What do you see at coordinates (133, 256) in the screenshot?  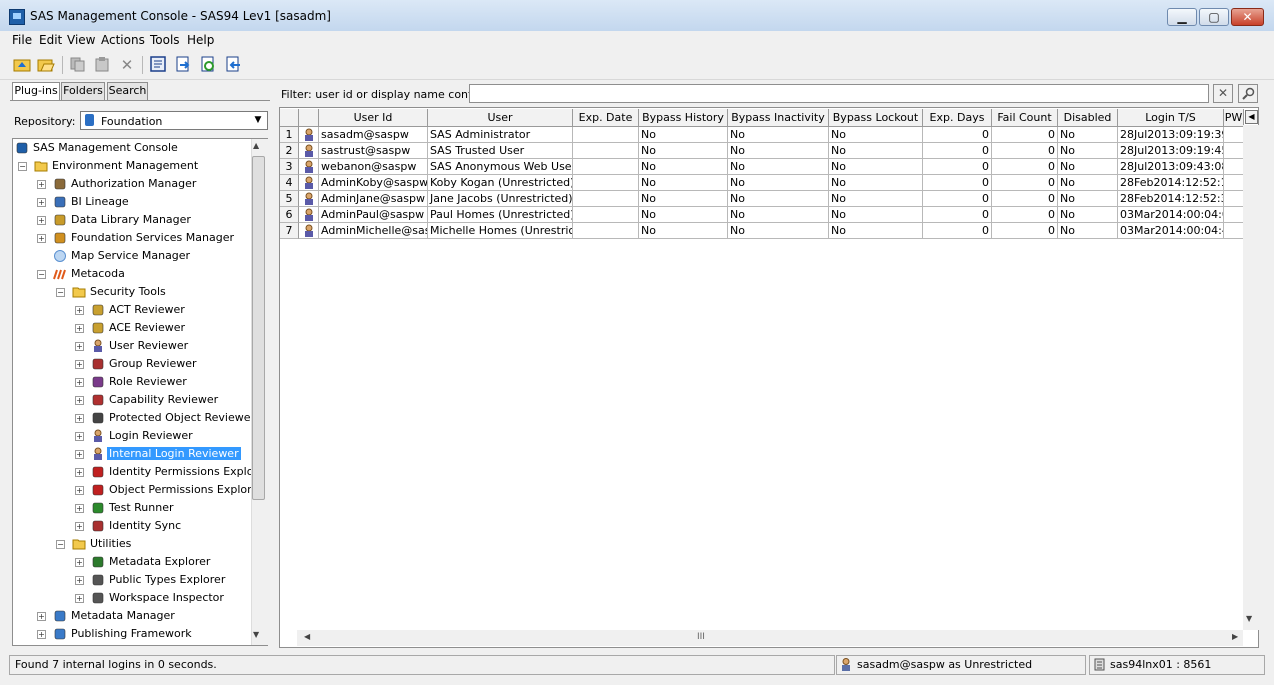 I see `tree-item-map-service-manager: Map Service Manager` at bounding box center [133, 256].